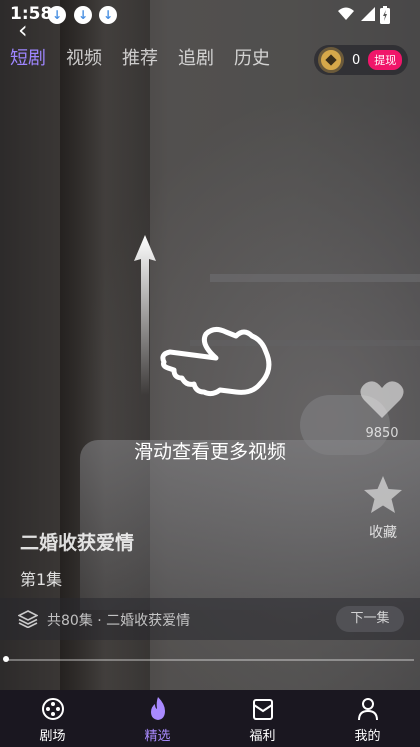  Describe the element at coordinates (356, 60) in the screenshot. I see `coin-count: 0` at that location.